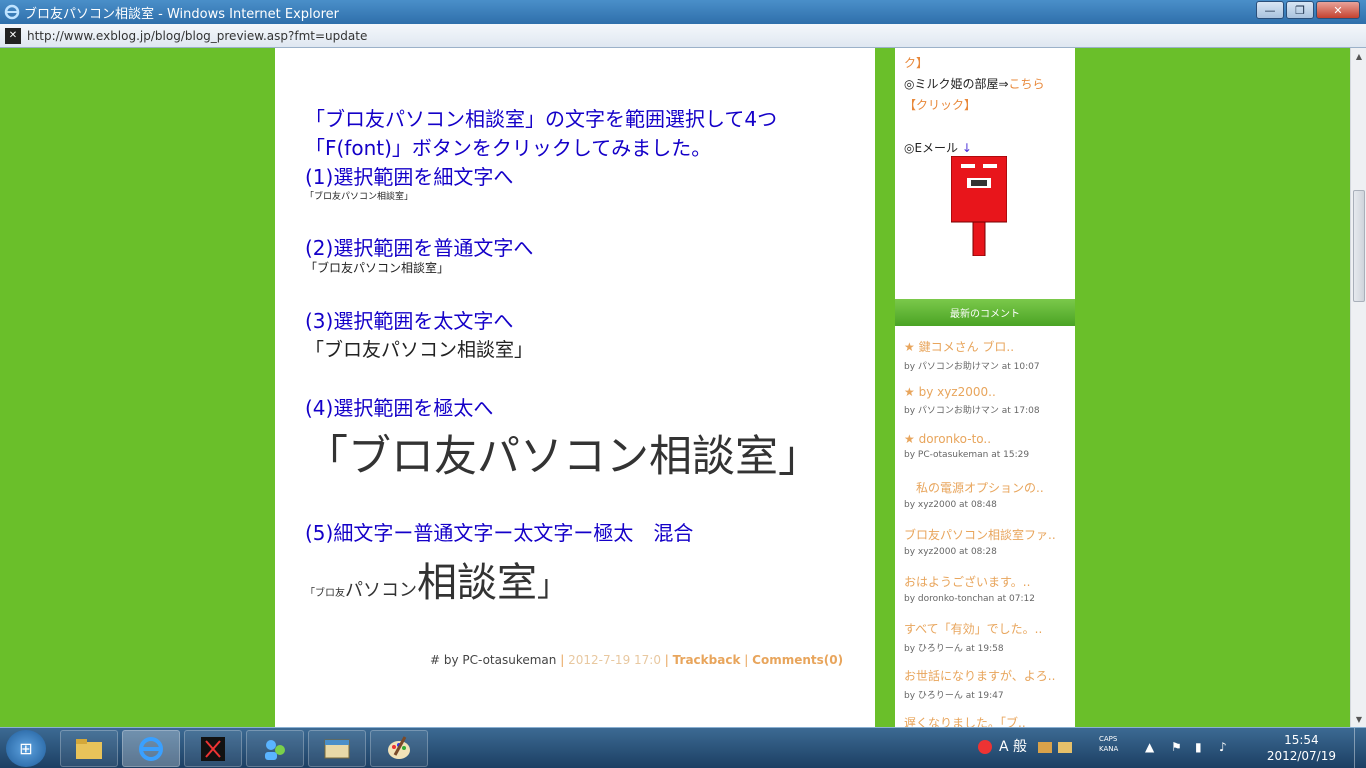  I want to click on sample-normal: 「ブロ友パソコン相談室」, so click(377, 268).